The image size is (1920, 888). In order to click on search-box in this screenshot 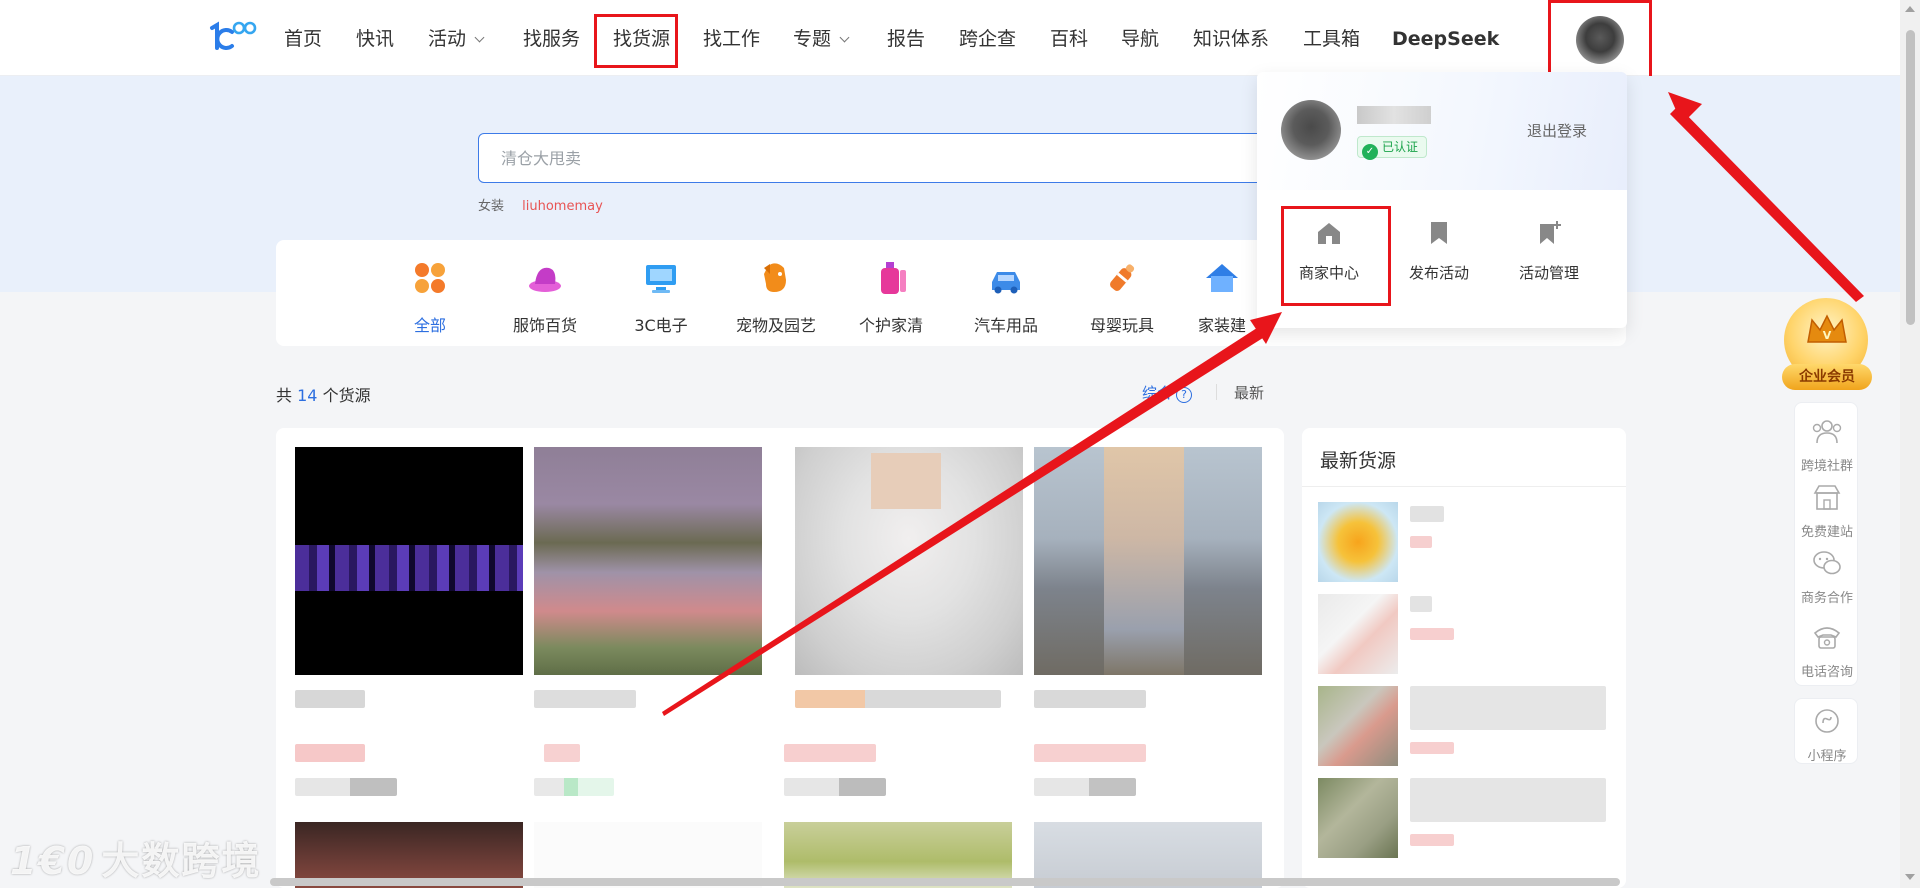, I will do `click(878, 158)`.